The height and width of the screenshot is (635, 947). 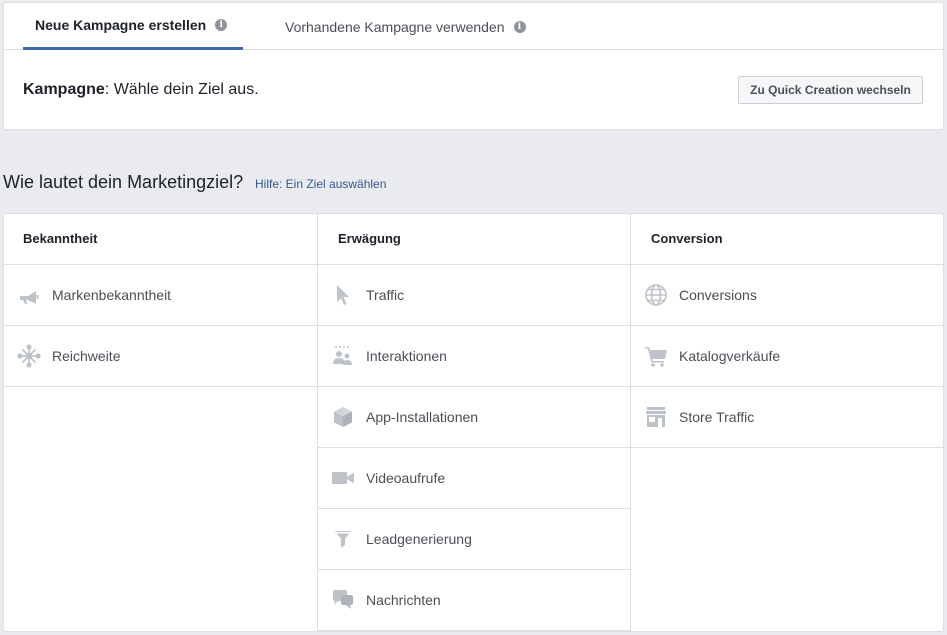 What do you see at coordinates (86, 356) in the screenshot?
I see `objective-label: Reichweite` at bounding box center [86, 356].